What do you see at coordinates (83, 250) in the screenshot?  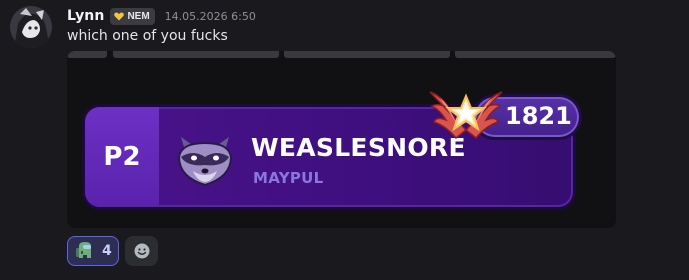 I see `among-us-crewmate-icon` at bounding box center [83, 250].